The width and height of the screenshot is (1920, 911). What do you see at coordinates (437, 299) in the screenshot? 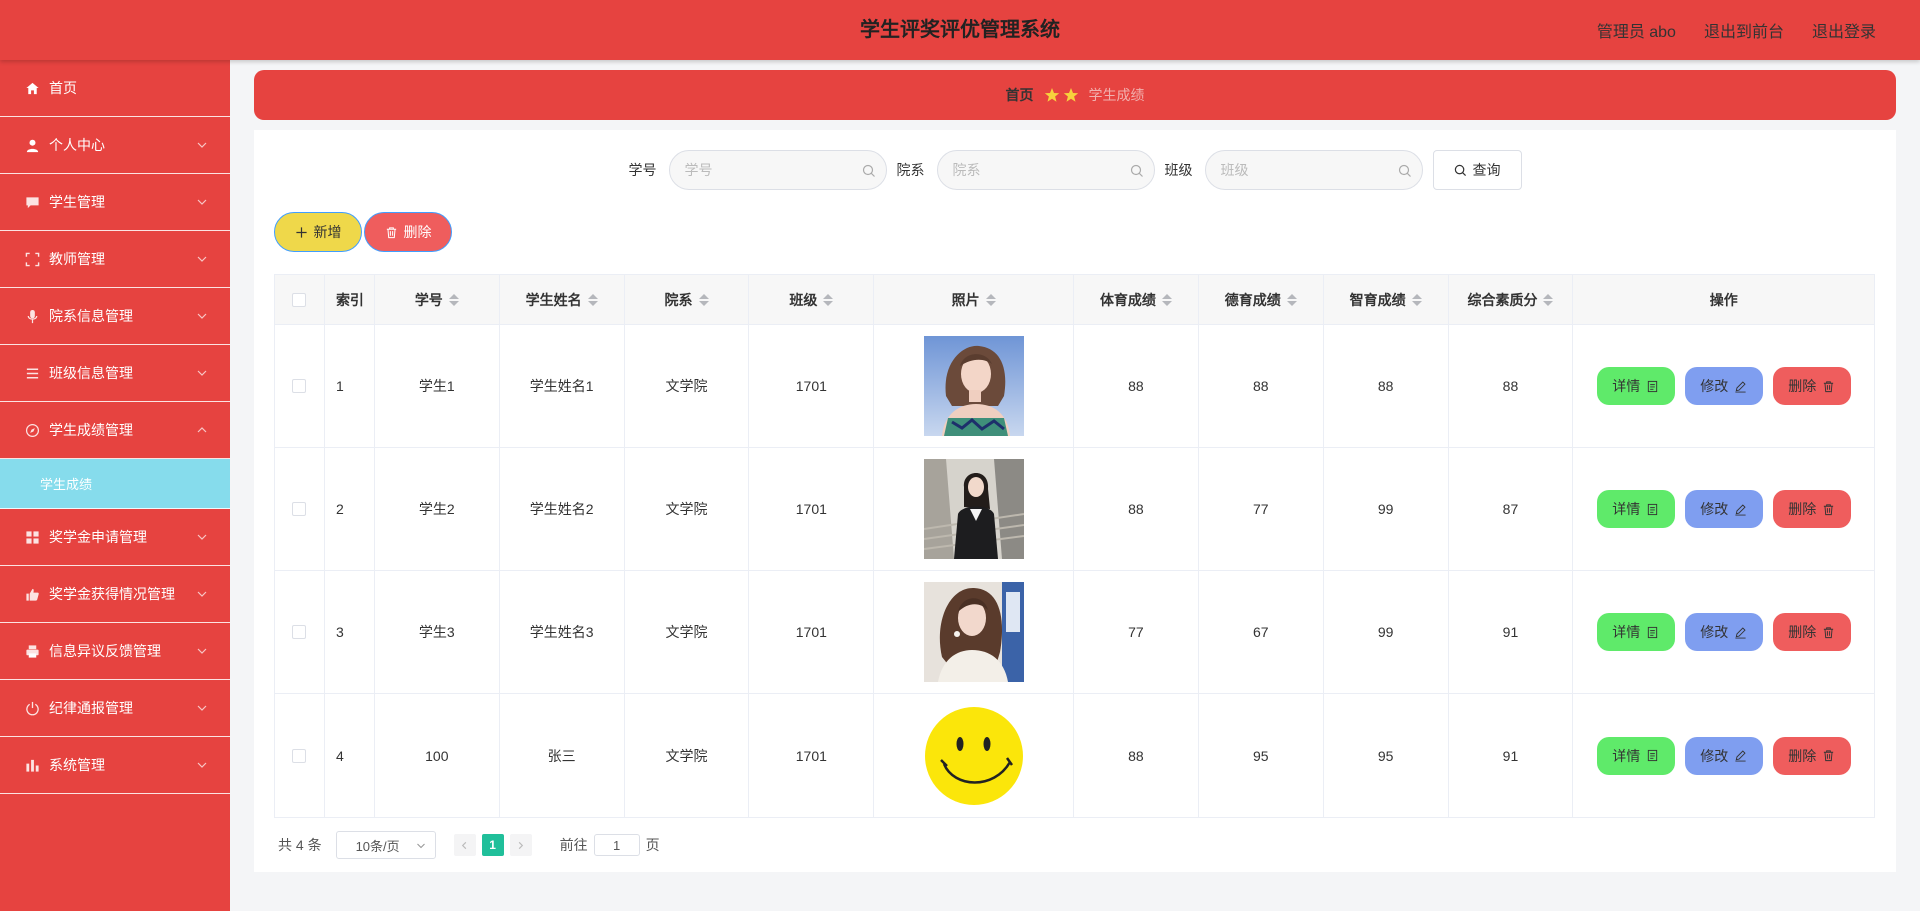
I see `header-xuehao: 学号` at bounding box center [437, 299].